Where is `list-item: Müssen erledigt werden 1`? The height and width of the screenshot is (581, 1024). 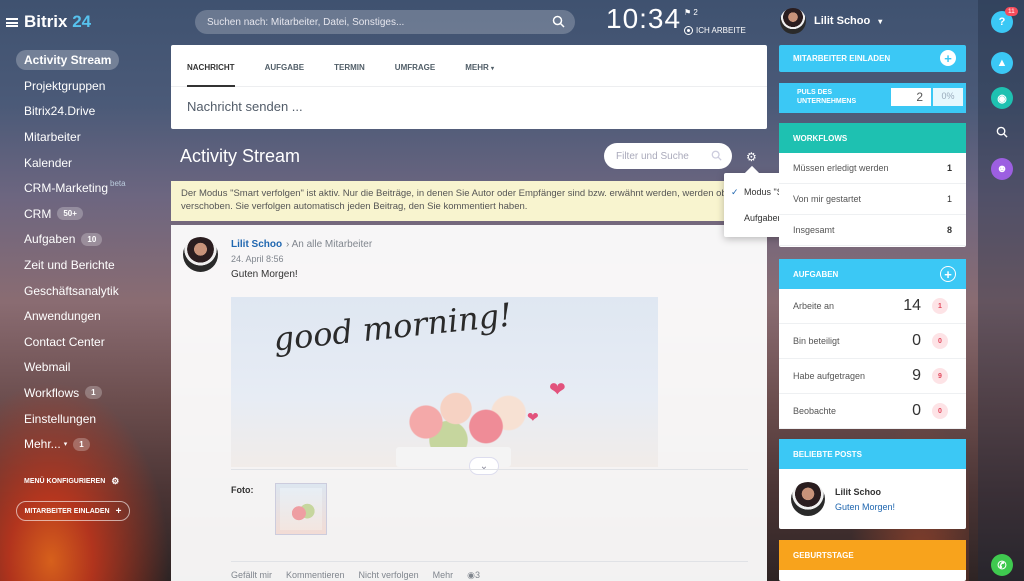
list-item: Müssen erledigt werden 1 is located at coordinates (872, 168).